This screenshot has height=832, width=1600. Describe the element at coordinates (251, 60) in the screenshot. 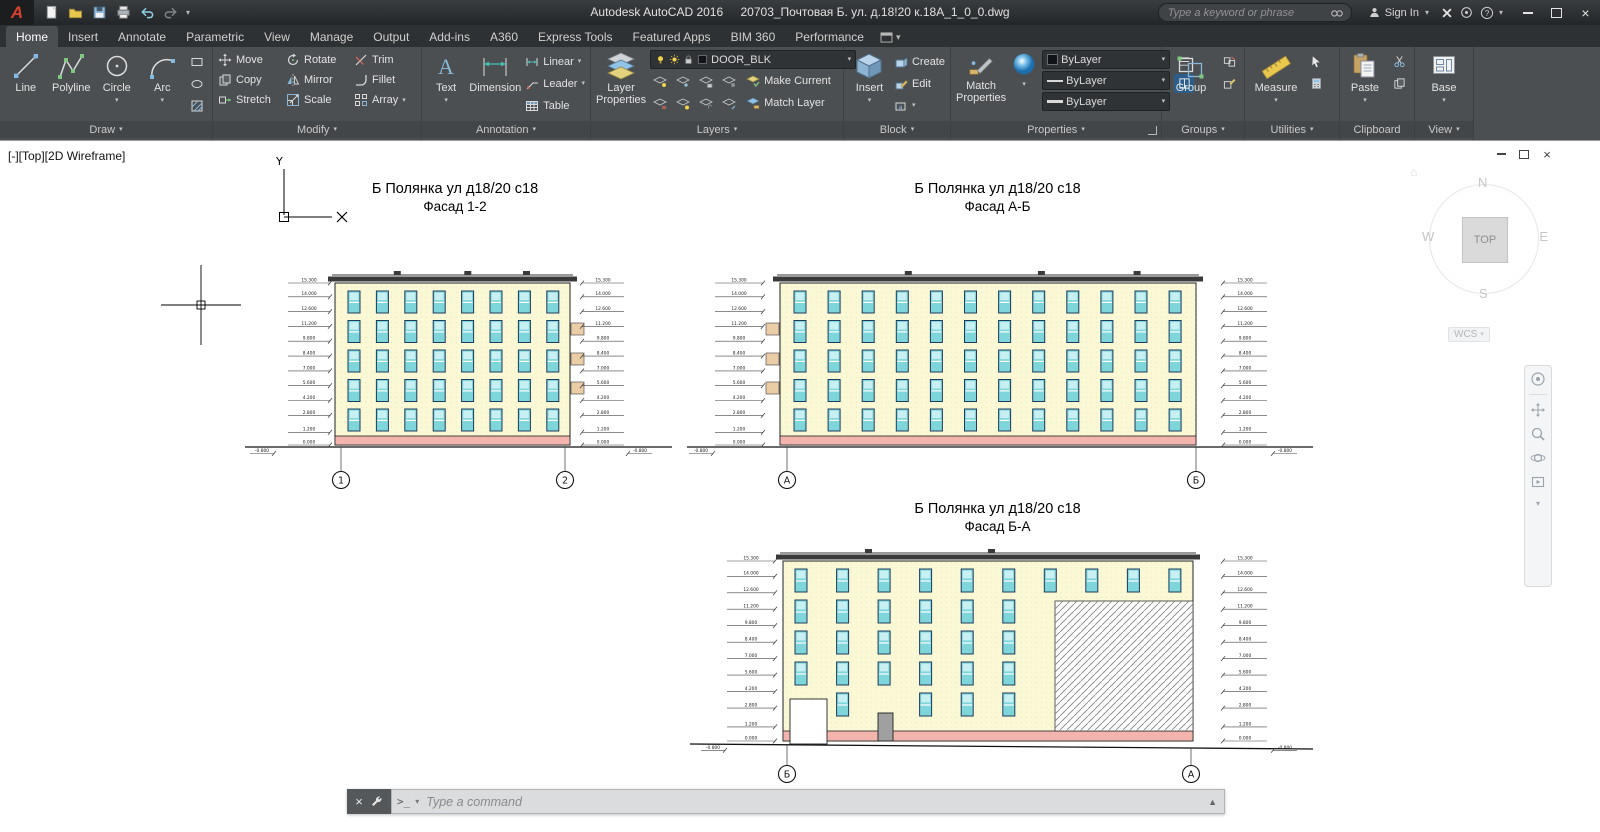

I see `move-button: Move` at that location.